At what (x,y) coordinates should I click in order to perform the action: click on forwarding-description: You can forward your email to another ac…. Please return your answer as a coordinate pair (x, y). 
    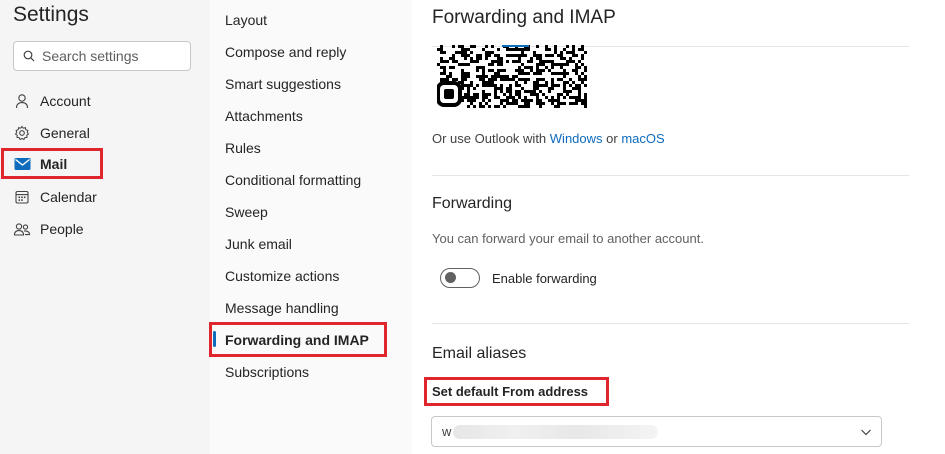
    Looking at the image, I should click on (568, 238).